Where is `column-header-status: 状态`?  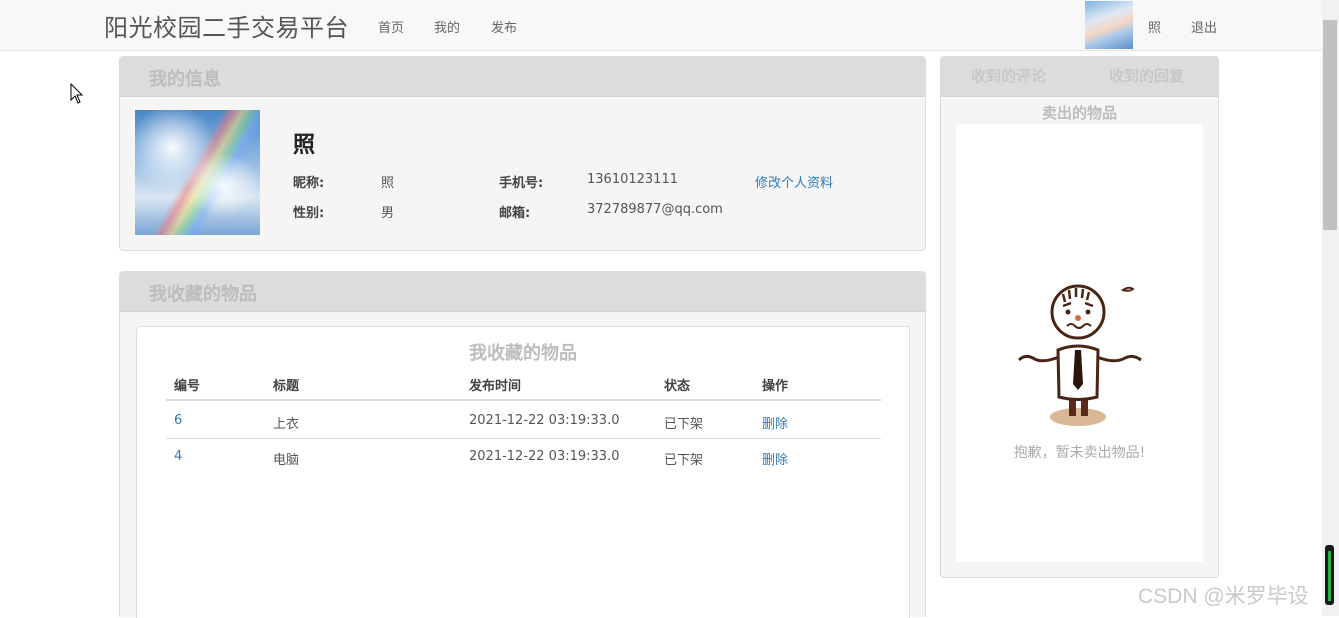 column-header-status: 状态 is located at coordinates (677, 386).